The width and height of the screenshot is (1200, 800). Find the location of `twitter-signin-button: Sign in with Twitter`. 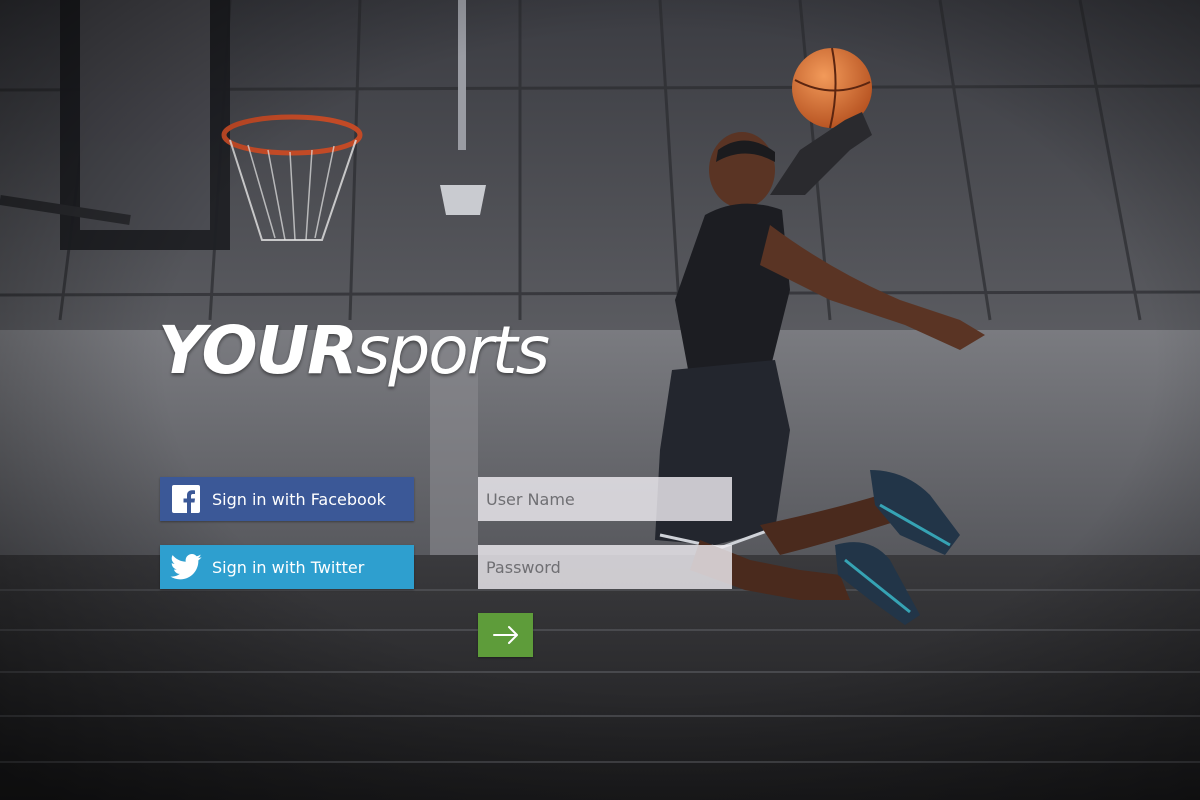

twitter-signin-button: Sign in with Twitter is located at coordinates (287, 567).